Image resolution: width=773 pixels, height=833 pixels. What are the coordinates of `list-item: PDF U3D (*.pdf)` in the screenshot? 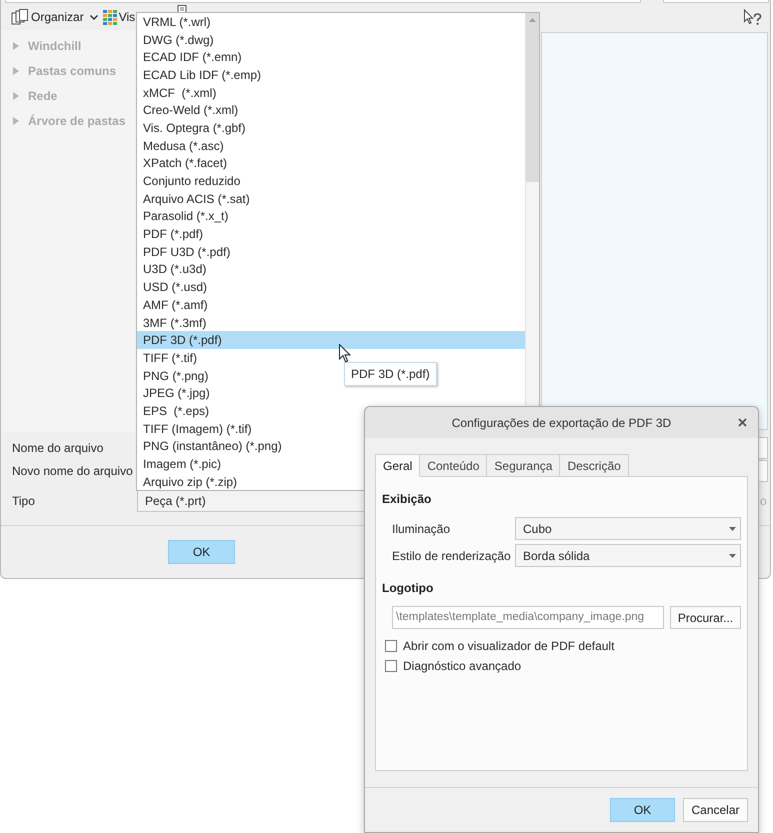 It's located at (186, 251).